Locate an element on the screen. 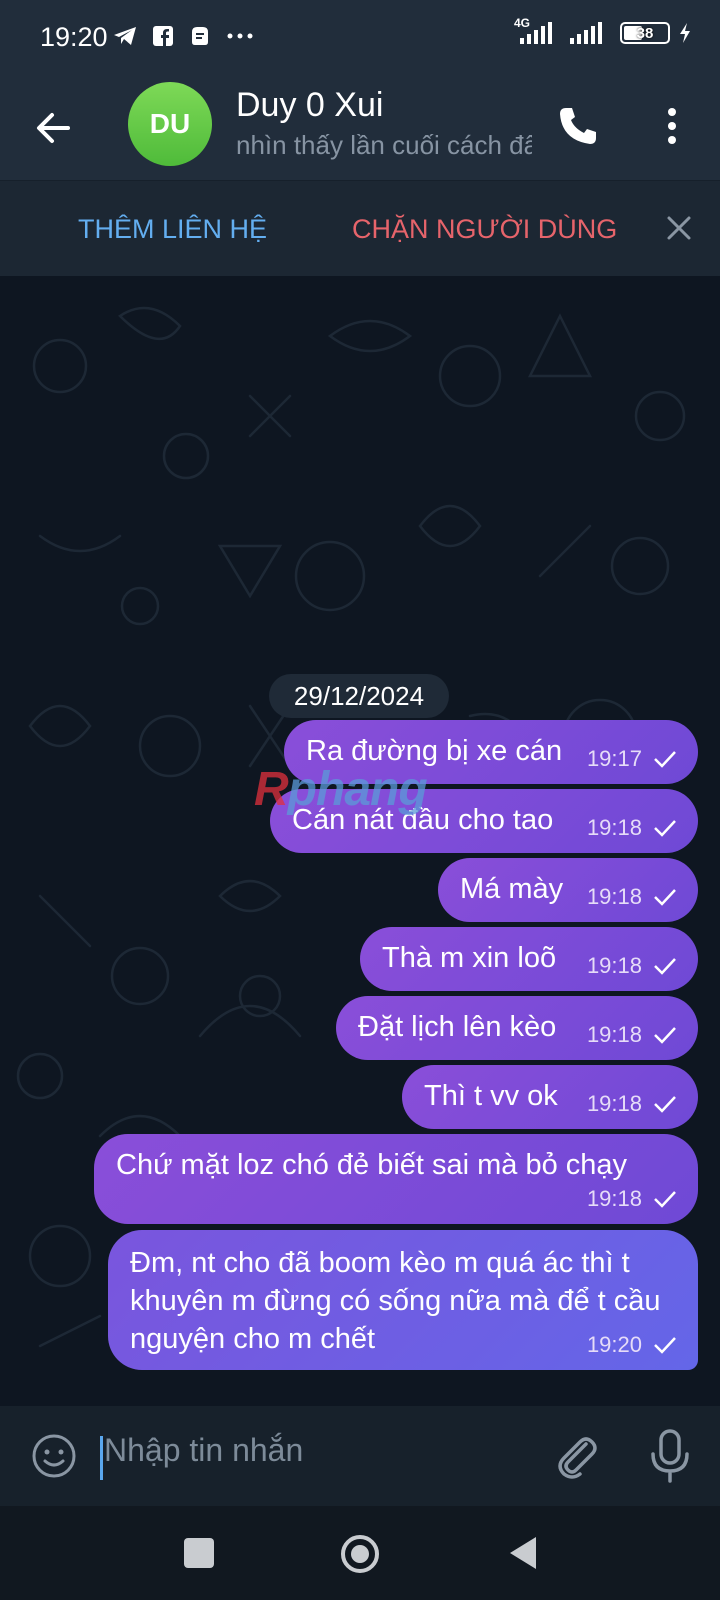  more-vertical-icon is located at coordinates (672, 126).